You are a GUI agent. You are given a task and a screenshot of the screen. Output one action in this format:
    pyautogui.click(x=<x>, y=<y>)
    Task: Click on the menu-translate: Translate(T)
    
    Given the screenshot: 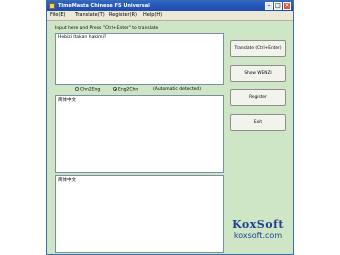 What is the action you would take?
    pyautogui.click(x=90, y=15)
    